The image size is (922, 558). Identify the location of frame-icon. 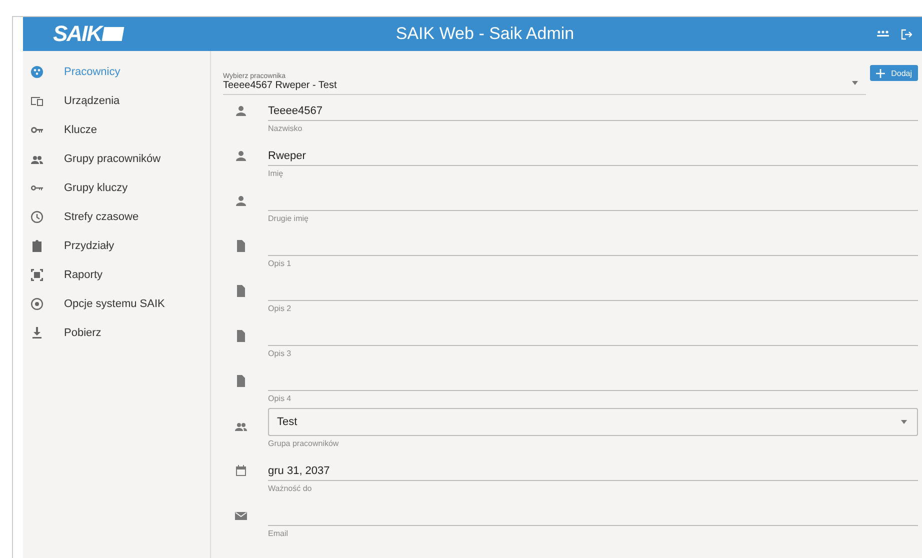
(37, 274).